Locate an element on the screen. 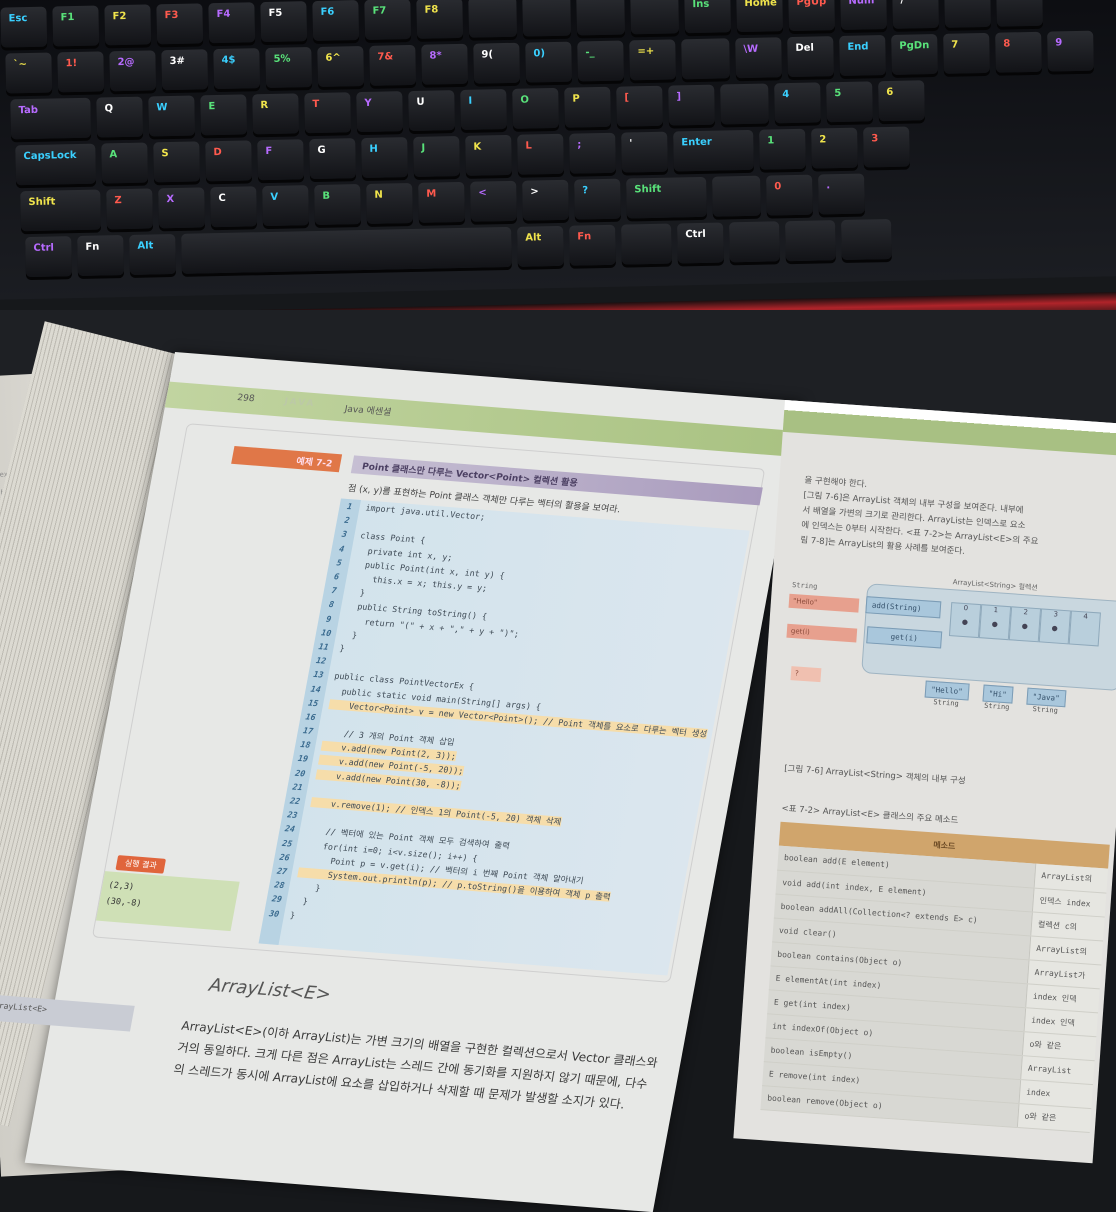 Image resolution: width=1116 pixels, height=1212 pixels. keyboard-key: E is located at coordinates (223, 114).